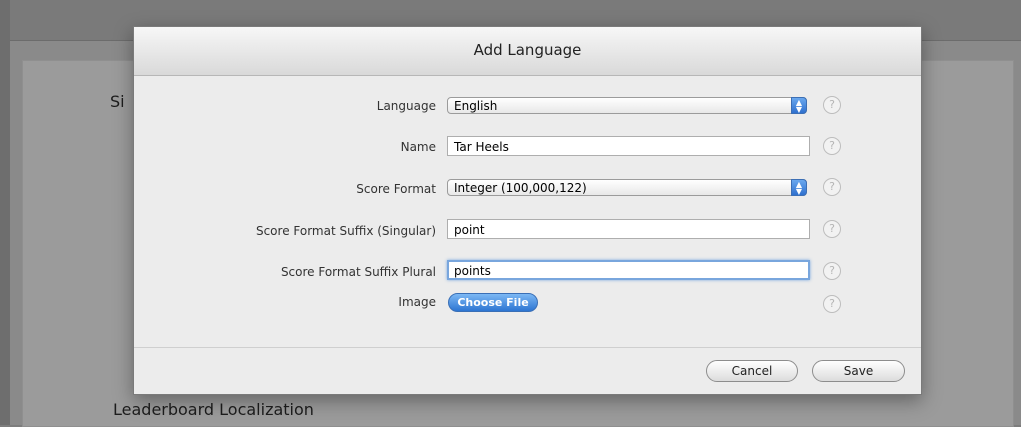  I want to click on dialog-footer-divider, so click(527, 347).